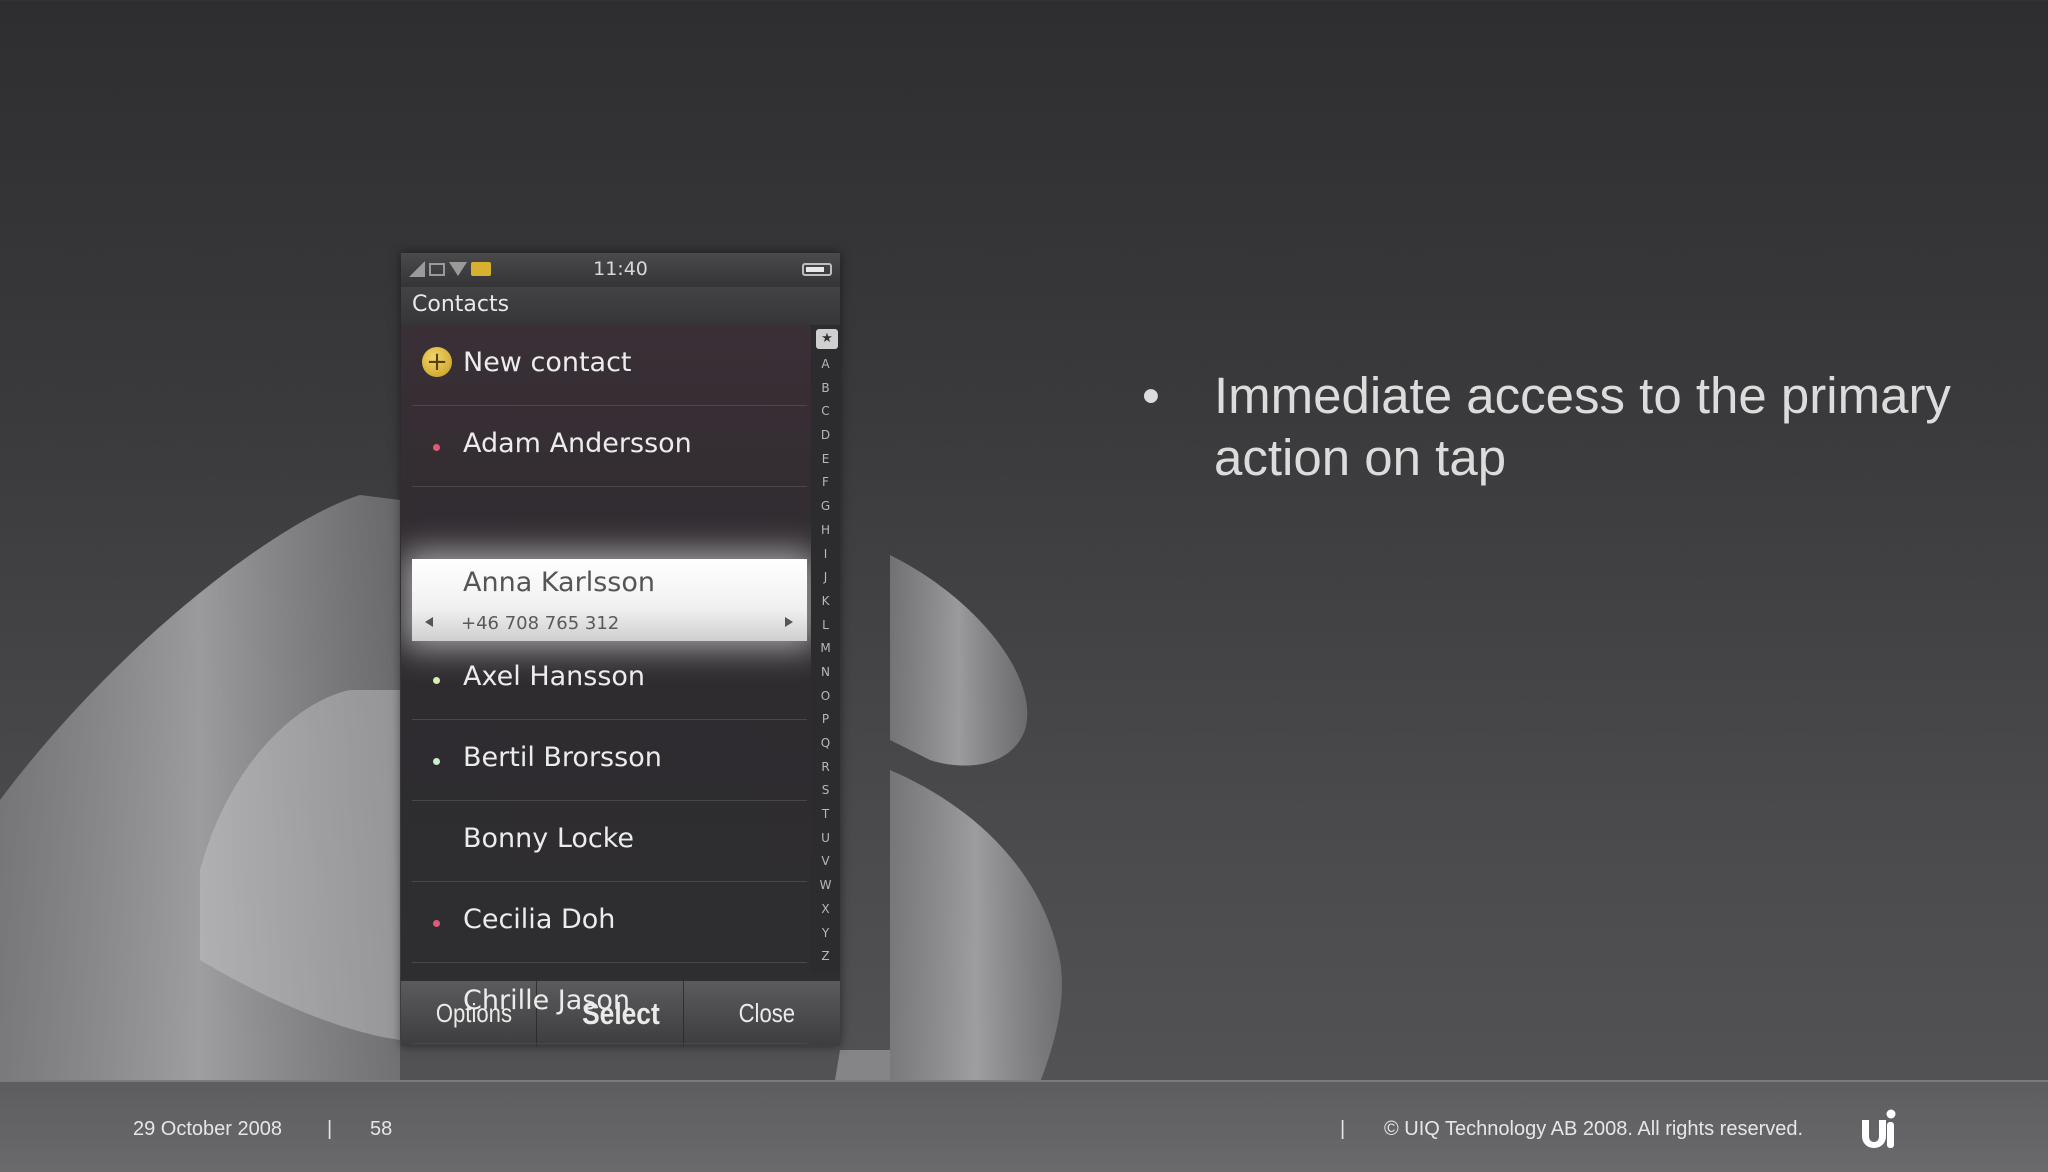 This screenshot has width=2048, height=1172. I want to click on contact-name: Adam Andersson, so click(577, 443).